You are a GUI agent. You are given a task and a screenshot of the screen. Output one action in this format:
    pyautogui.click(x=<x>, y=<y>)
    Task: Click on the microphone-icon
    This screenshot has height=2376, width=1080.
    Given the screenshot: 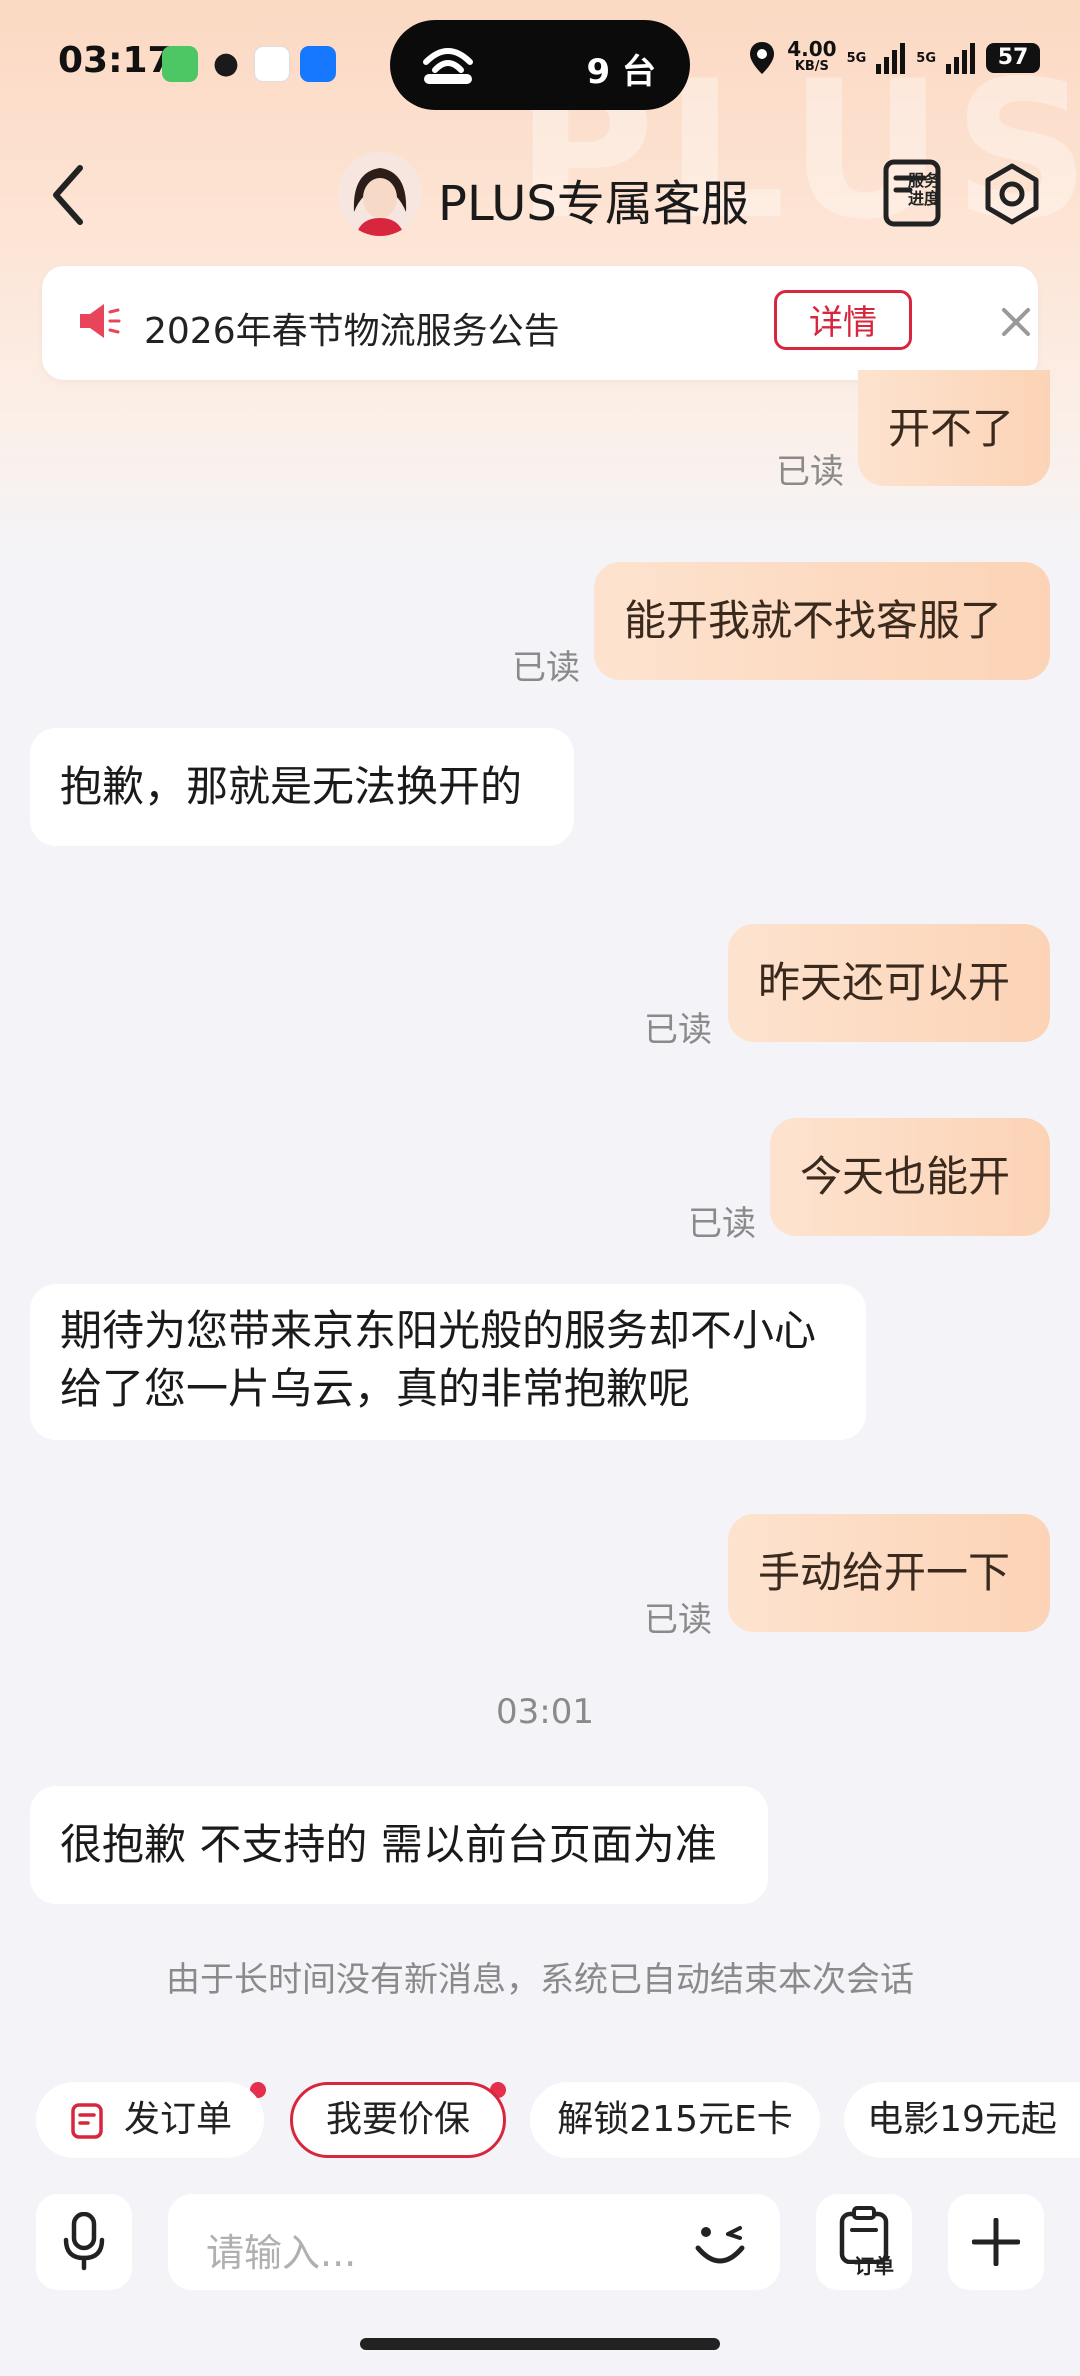 What is the action you would take?
    pyautogui.click(x=84, y=2241)
    